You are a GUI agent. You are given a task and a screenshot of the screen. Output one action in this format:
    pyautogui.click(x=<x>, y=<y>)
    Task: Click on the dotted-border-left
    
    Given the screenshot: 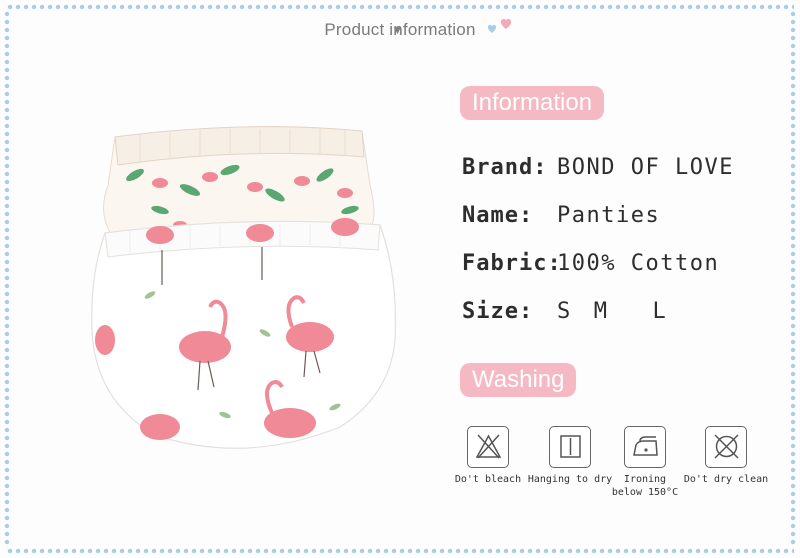 What is the action you would take?
    pyautogui.click(x=7, y=279)
    